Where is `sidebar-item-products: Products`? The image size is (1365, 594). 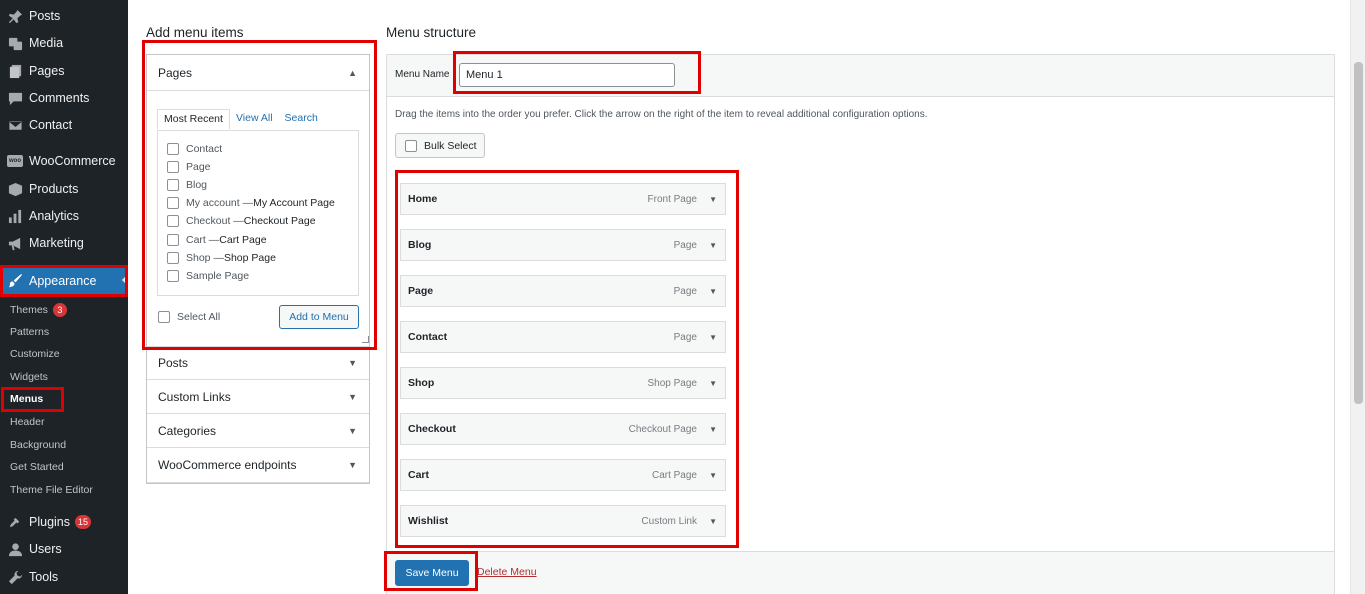
sidebar-item-products: Products is located at coordinates (64, 189).